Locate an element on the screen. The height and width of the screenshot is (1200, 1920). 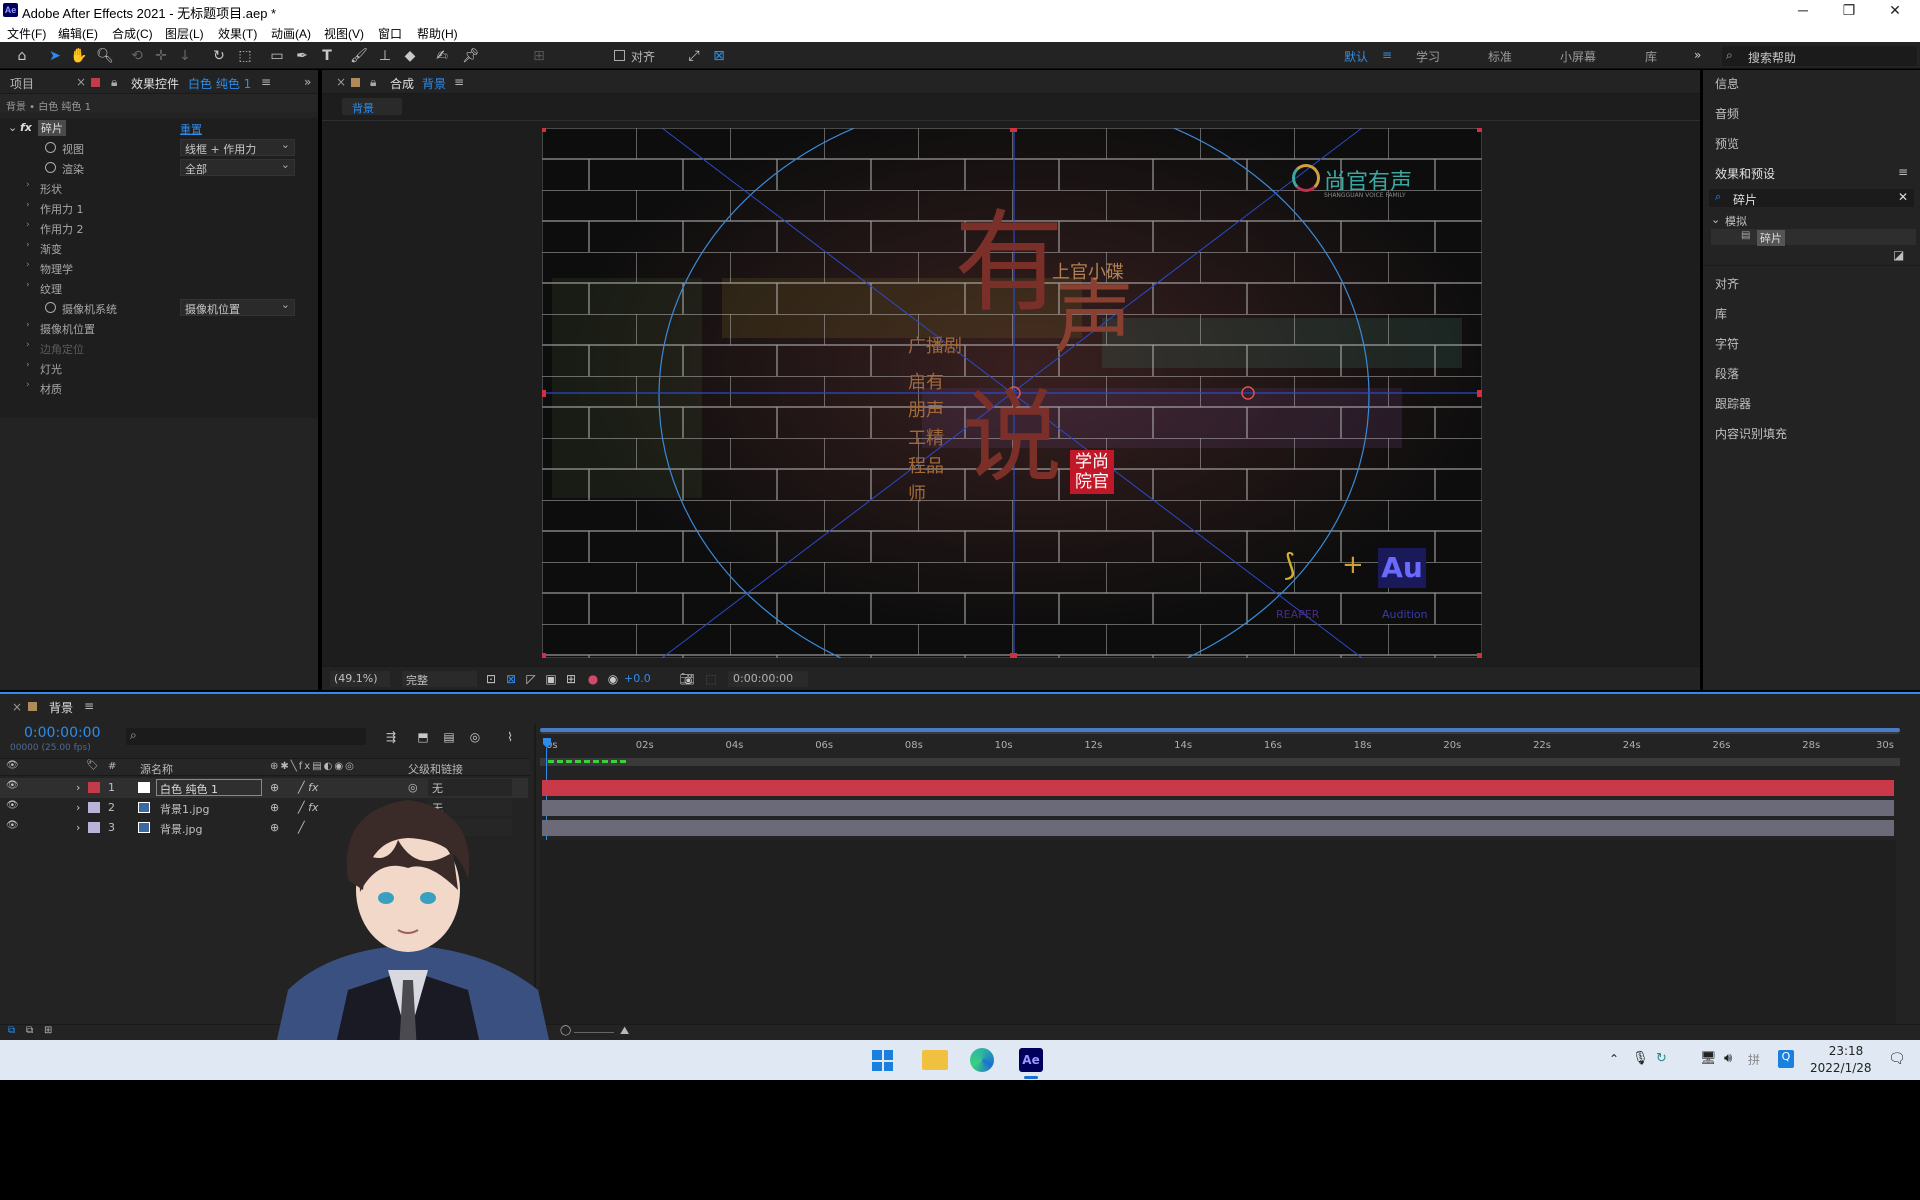
clone-stamp-icon: ⊥ is located at coordinates (385, 56).